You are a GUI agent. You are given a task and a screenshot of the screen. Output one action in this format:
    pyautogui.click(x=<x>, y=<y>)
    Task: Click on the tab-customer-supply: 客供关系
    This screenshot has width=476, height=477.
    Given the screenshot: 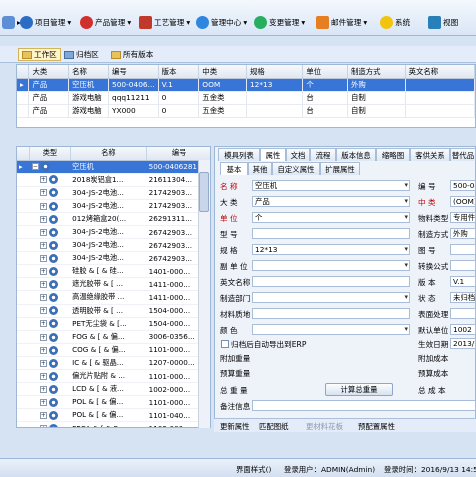 What is the action you would take?
    pyautogui.click(x=430, y=154)
    